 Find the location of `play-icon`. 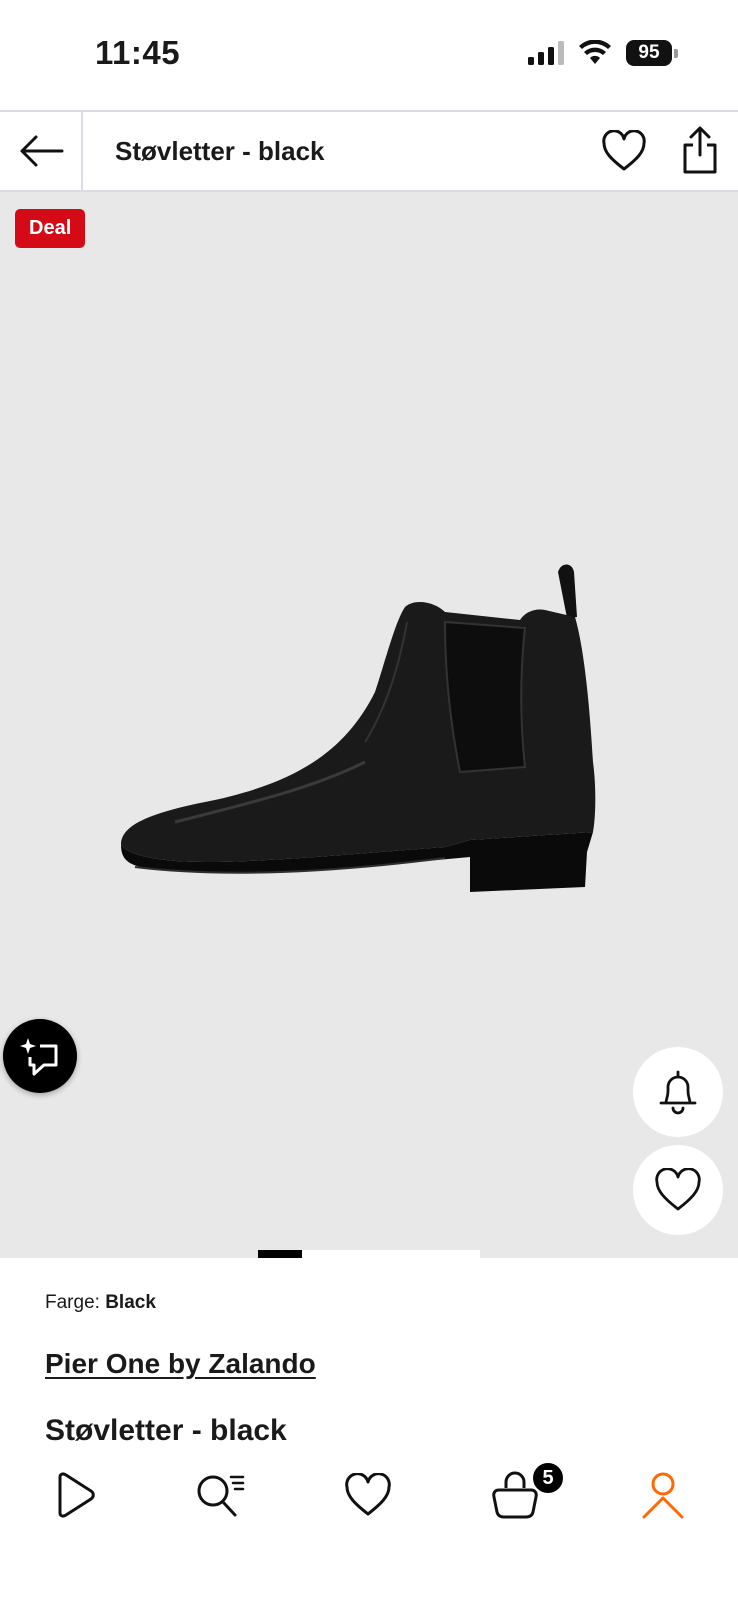

play-icon is located at coordinates (76, 1495).